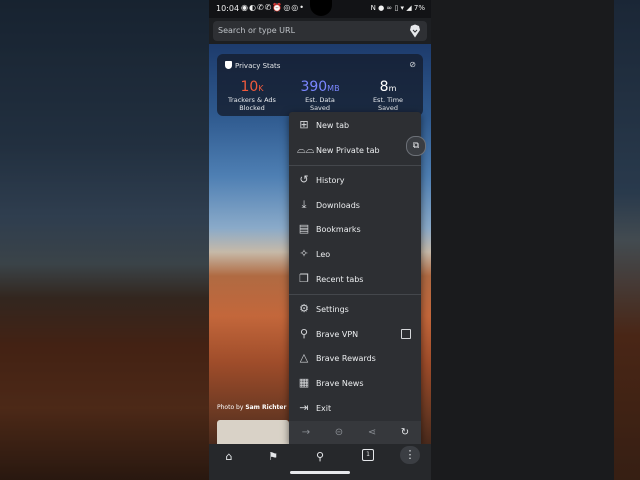 This screenshot has width=640, height=480. I want to click on privacy-stats-header: Privacy Stats, so click(252, 65).